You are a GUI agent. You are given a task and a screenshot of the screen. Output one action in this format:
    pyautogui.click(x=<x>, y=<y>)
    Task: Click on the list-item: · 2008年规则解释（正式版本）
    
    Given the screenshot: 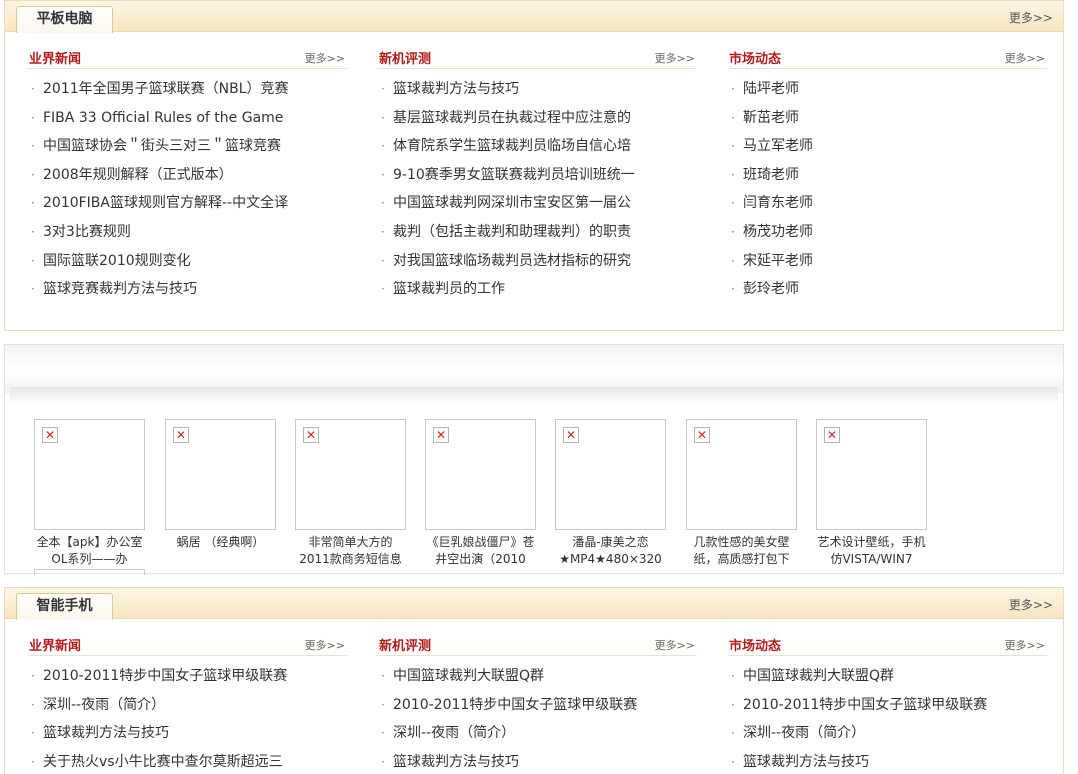 What is the action you would take?
    pyautogui.click(x=187, y=175)
    